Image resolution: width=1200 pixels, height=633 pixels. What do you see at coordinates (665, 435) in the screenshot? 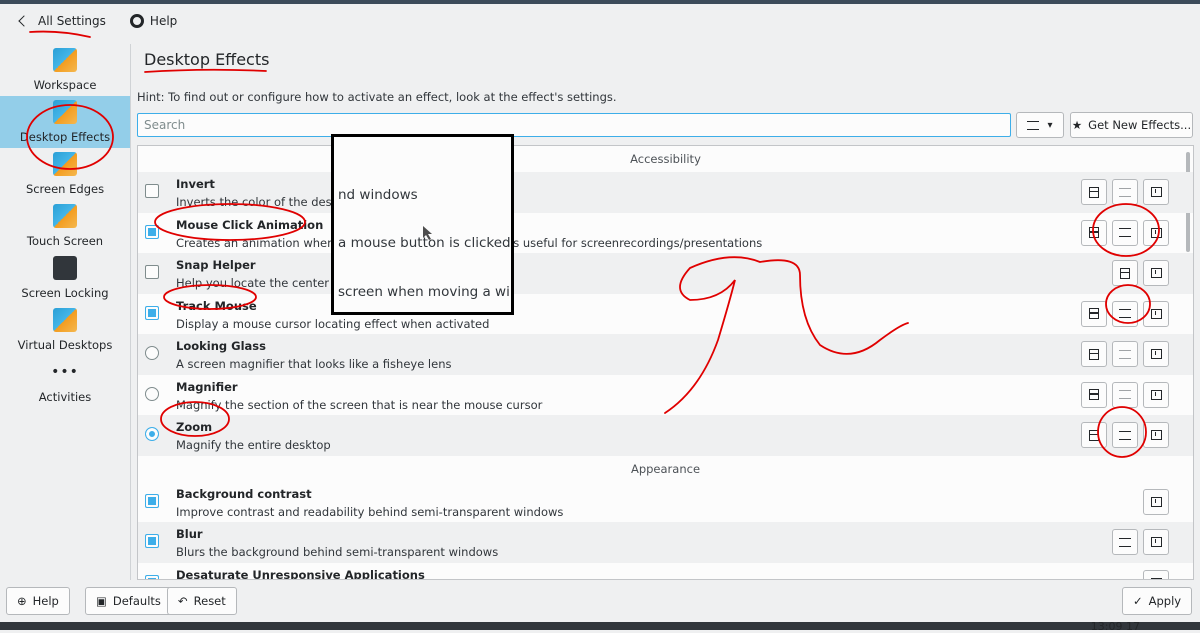
I see `list-item-zoom: Zoom Magnify the entire desktop` at bounding box center [665, 435].